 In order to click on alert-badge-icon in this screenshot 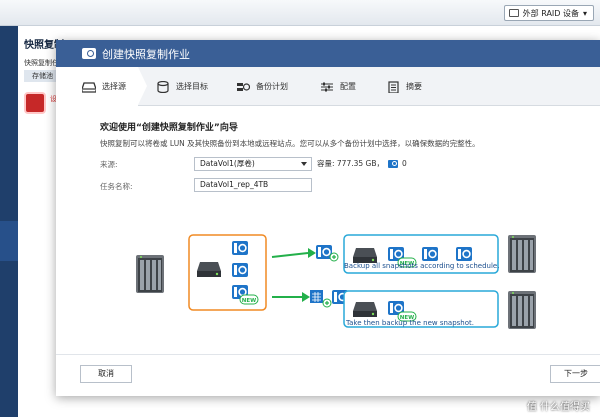, I will do `click(35, 103)`.